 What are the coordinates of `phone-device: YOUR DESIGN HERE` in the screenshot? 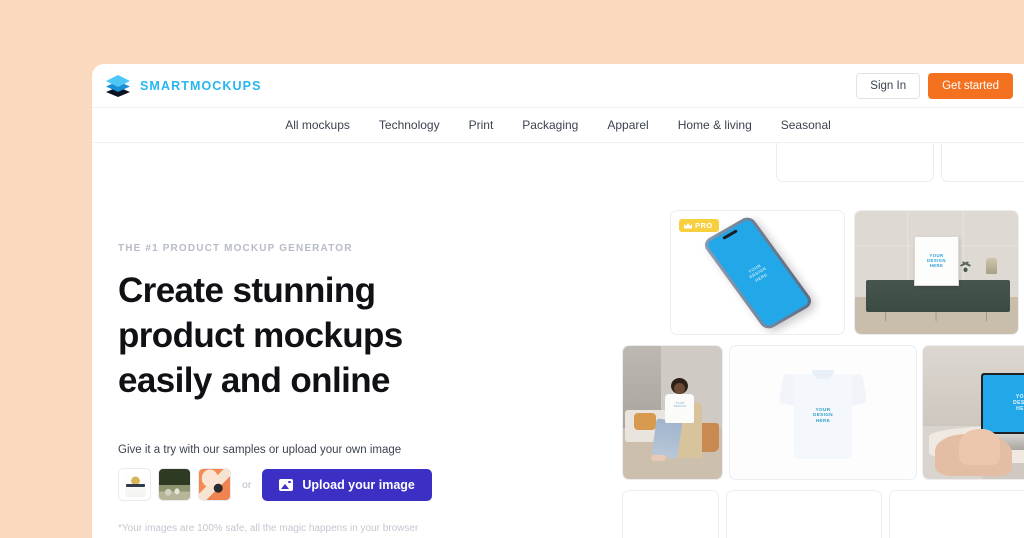 It's located at (757, 272).